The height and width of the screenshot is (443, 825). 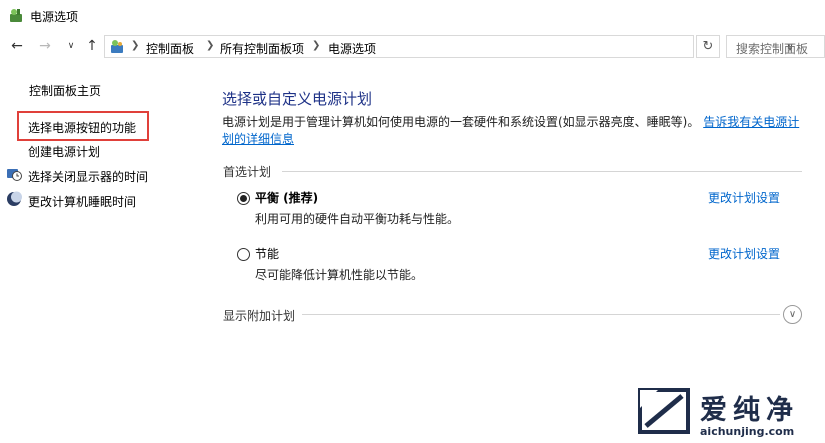 I want to click on sidebar-item-power-button: 选择电源按钮的功能, so click(x=82, y=127).